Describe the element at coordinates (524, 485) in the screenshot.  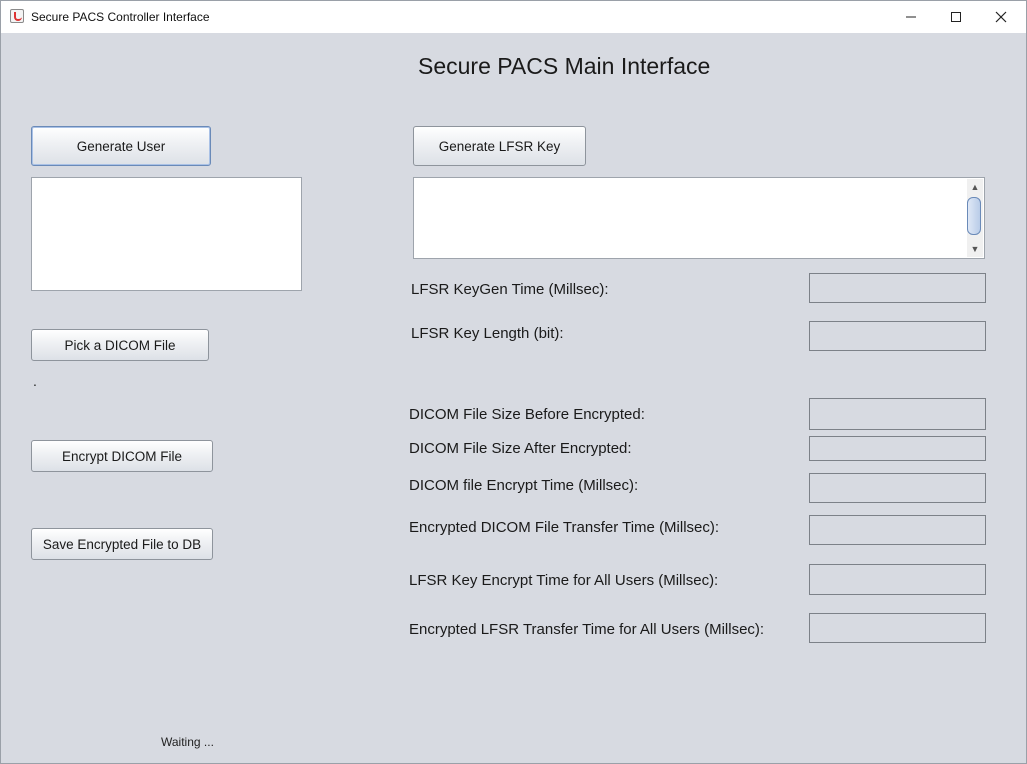
I see `encrypt-time-label: DICOM file Encrypt Time (Millsec):` at that location.